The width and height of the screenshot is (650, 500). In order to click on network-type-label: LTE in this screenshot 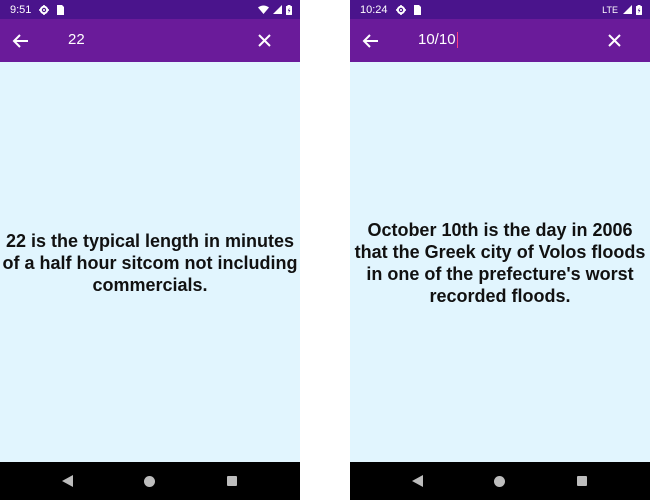, I will do `click(610, 9)`.